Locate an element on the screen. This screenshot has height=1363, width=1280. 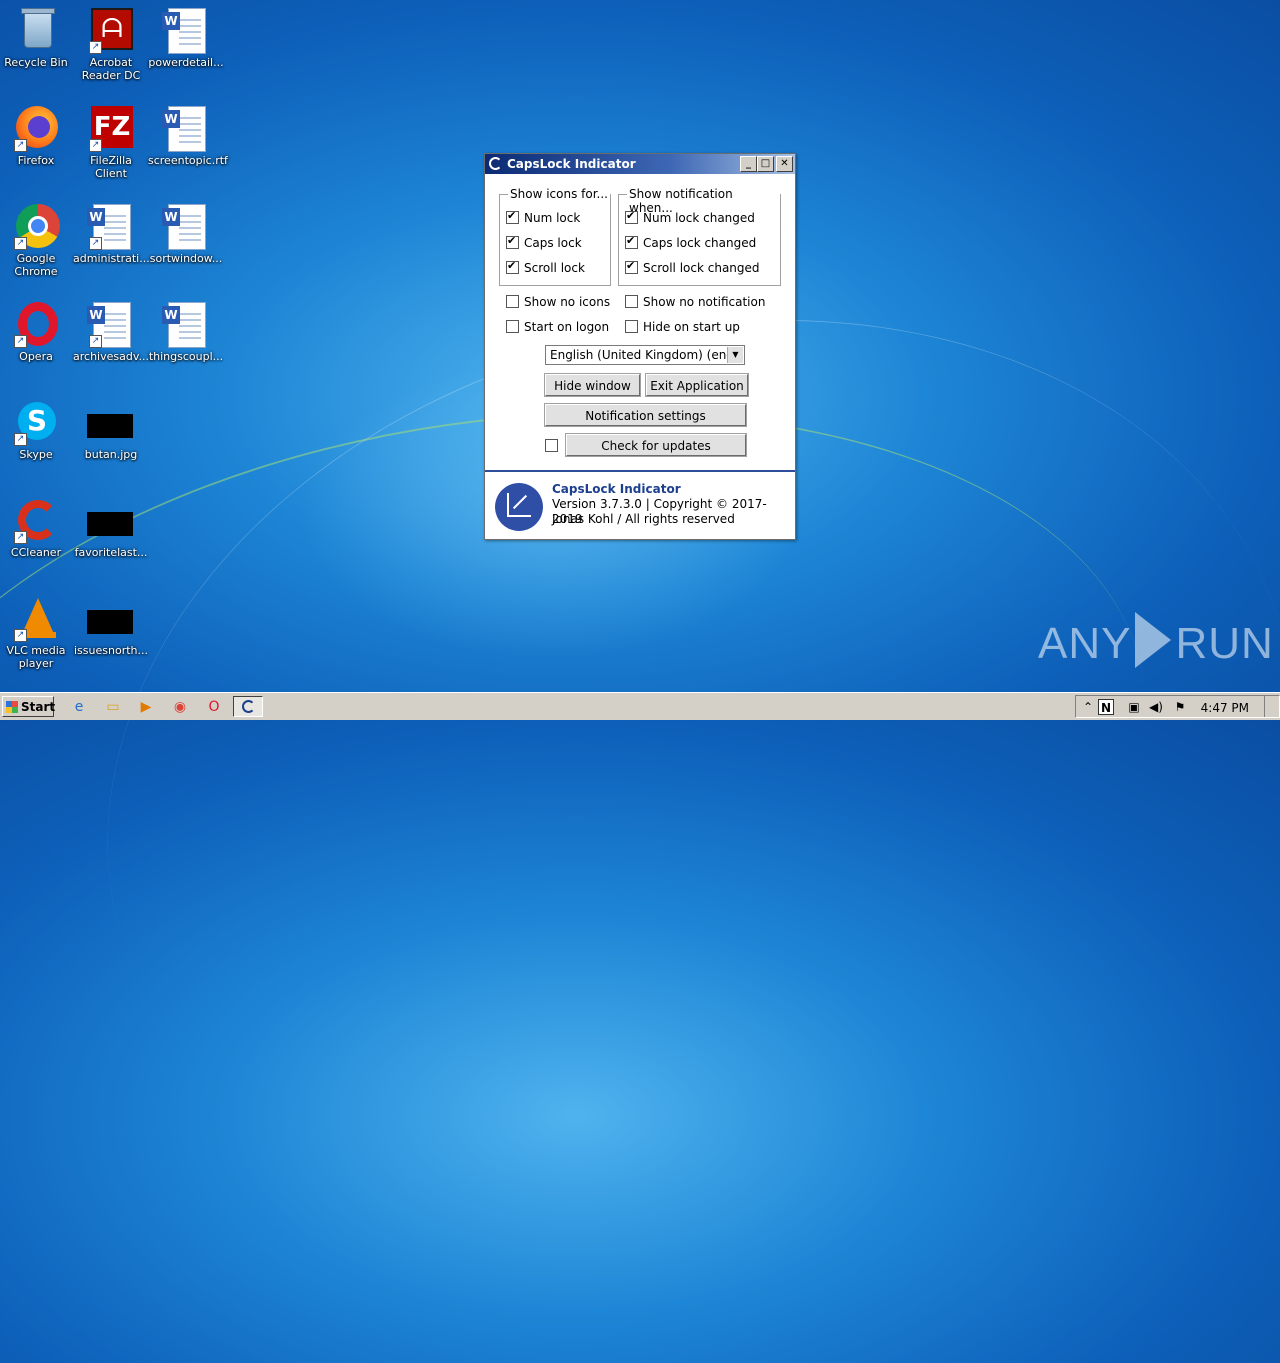
desktop-icon-recycle-bin: Recycle Bin is located at coordinates (37, 37).